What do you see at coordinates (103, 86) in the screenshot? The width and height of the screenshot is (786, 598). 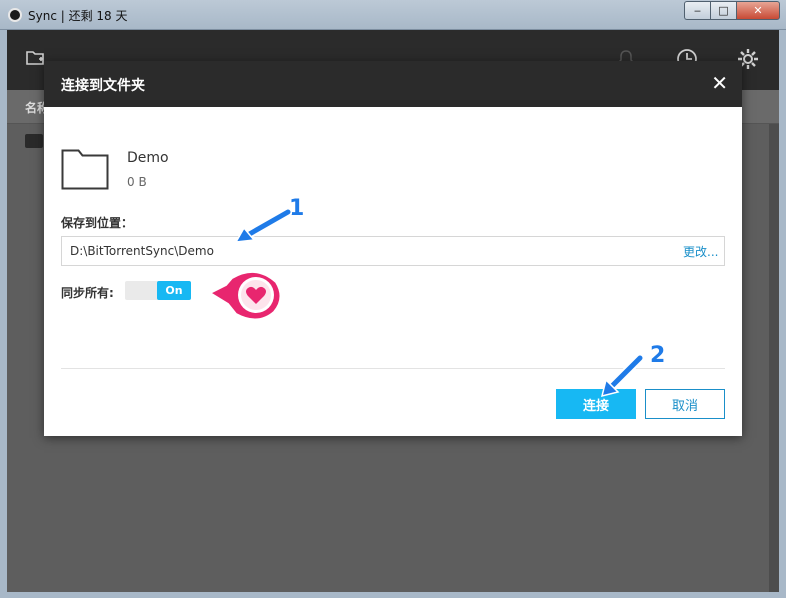 I see `dialog-title: 连接到文件夹` at bounding box center [103, 86].